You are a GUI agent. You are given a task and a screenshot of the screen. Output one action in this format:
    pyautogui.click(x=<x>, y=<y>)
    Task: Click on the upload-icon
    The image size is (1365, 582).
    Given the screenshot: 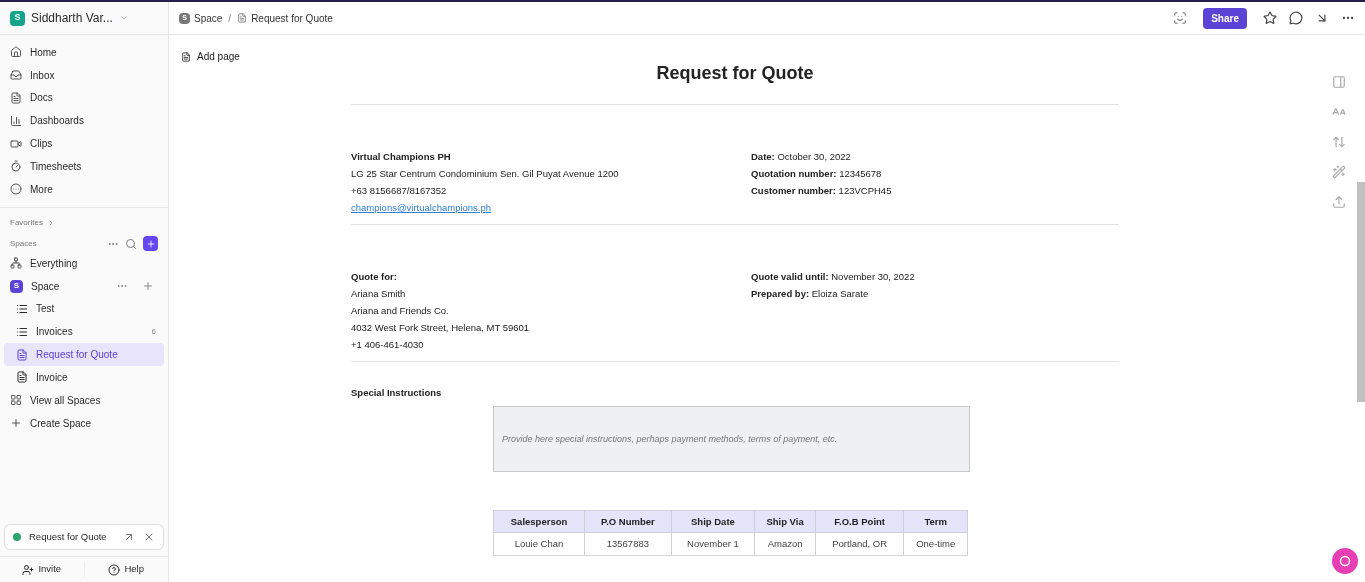 What is the action you would take?
    pyautogui.click(x=1339, y=202)
    